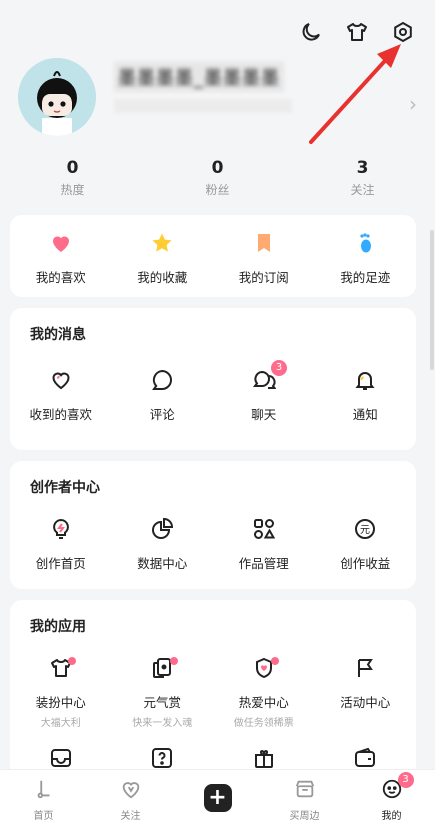  I want to click on footprint-icon, so click(365, 245).